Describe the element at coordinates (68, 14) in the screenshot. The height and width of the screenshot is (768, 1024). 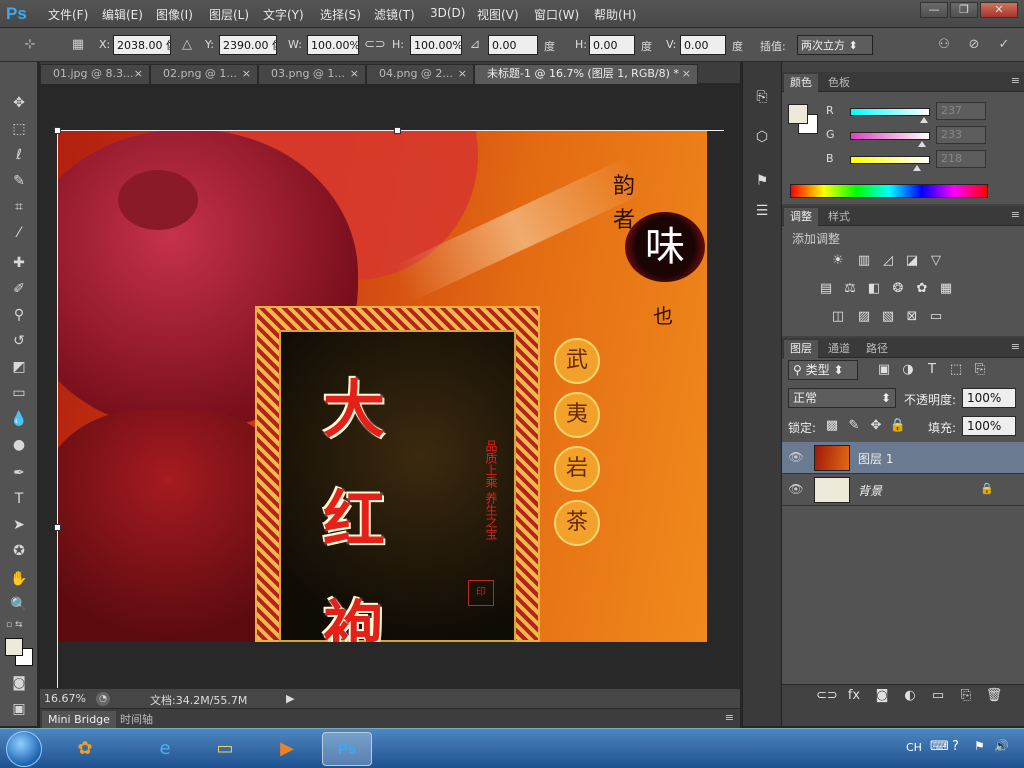
I see `menu-file: 文件(F)` at that location.